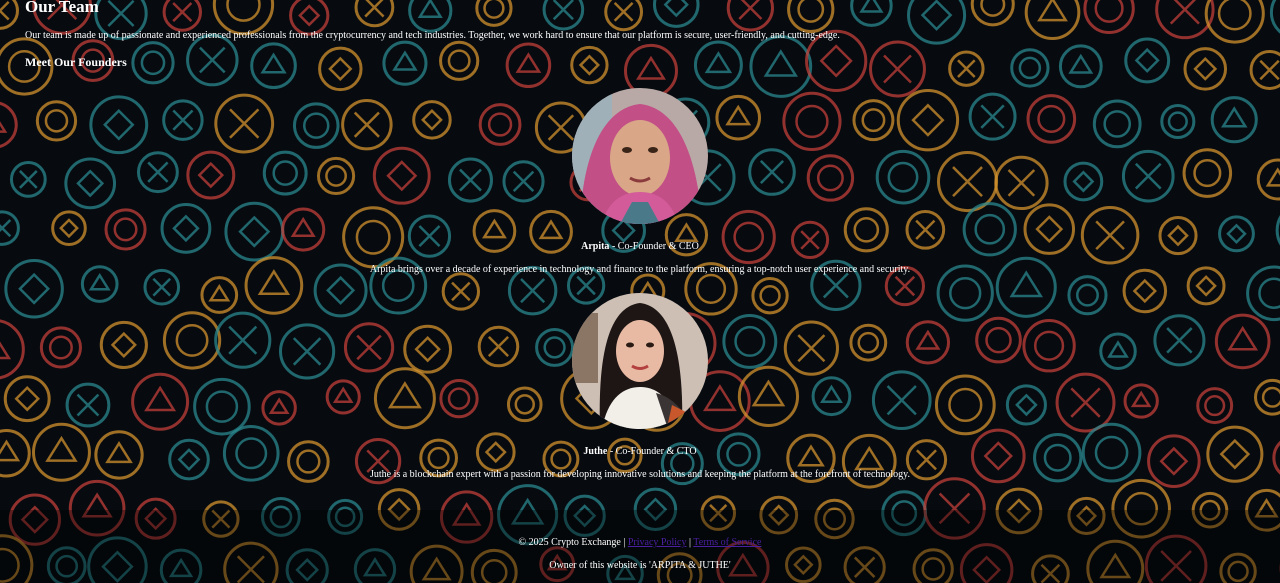 The image size is (1280, 583). I want to click on copyright-text: © 2025 Crypto Exchange |, so click(573, 542).